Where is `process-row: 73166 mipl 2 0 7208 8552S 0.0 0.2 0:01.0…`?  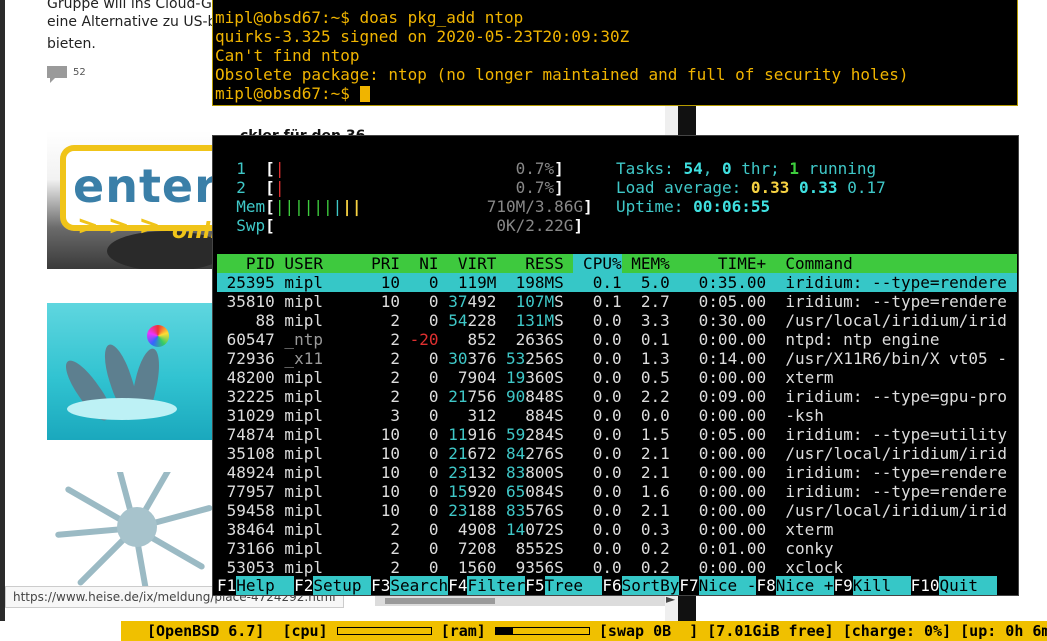
process-row: 73166 mipl 2 0 7208 8552S 0.0 0.2 0:01.0… is located at coordinates (617, 548).